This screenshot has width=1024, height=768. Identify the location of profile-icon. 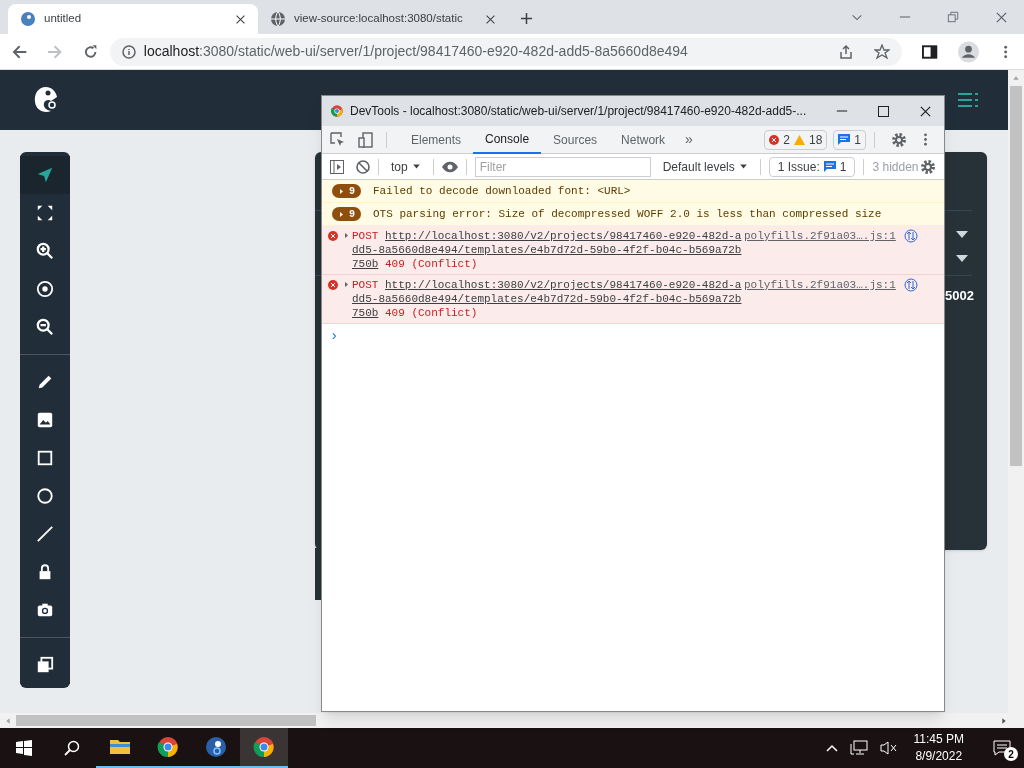
(968, 51).